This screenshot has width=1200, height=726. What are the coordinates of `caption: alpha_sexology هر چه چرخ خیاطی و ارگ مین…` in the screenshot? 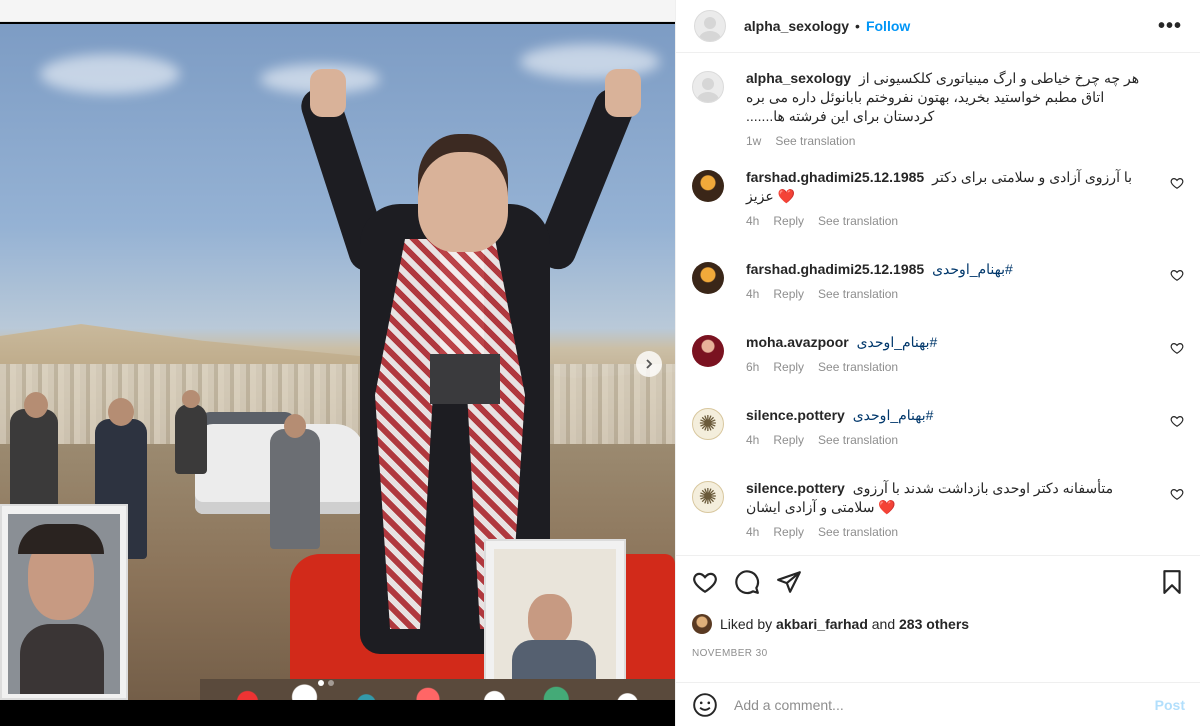 It's located at (938, 108).